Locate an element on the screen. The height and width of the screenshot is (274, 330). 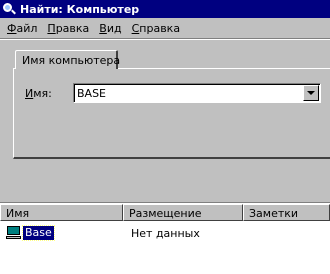
menu-separator is located at coordinates (165, 39).